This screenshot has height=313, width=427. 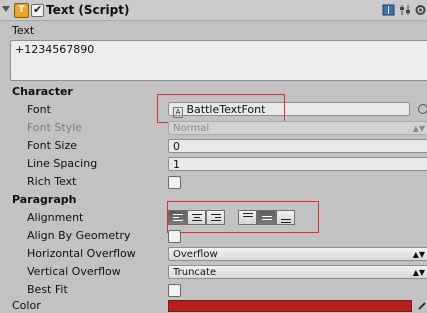 What do you see at coordinates (62, 163) in the screenshot?
I see `line-spacing-label: Line Spacing` at bounding box center [62, 163].